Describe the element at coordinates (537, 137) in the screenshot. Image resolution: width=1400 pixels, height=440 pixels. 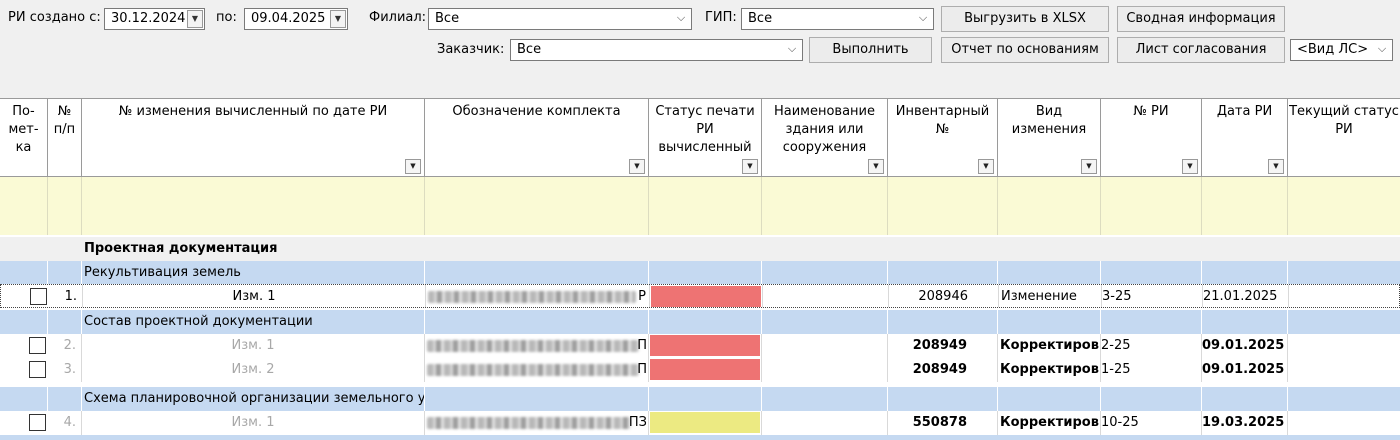
I see `col-header-kit-code: Обозначение комплекта ▼` at that location.